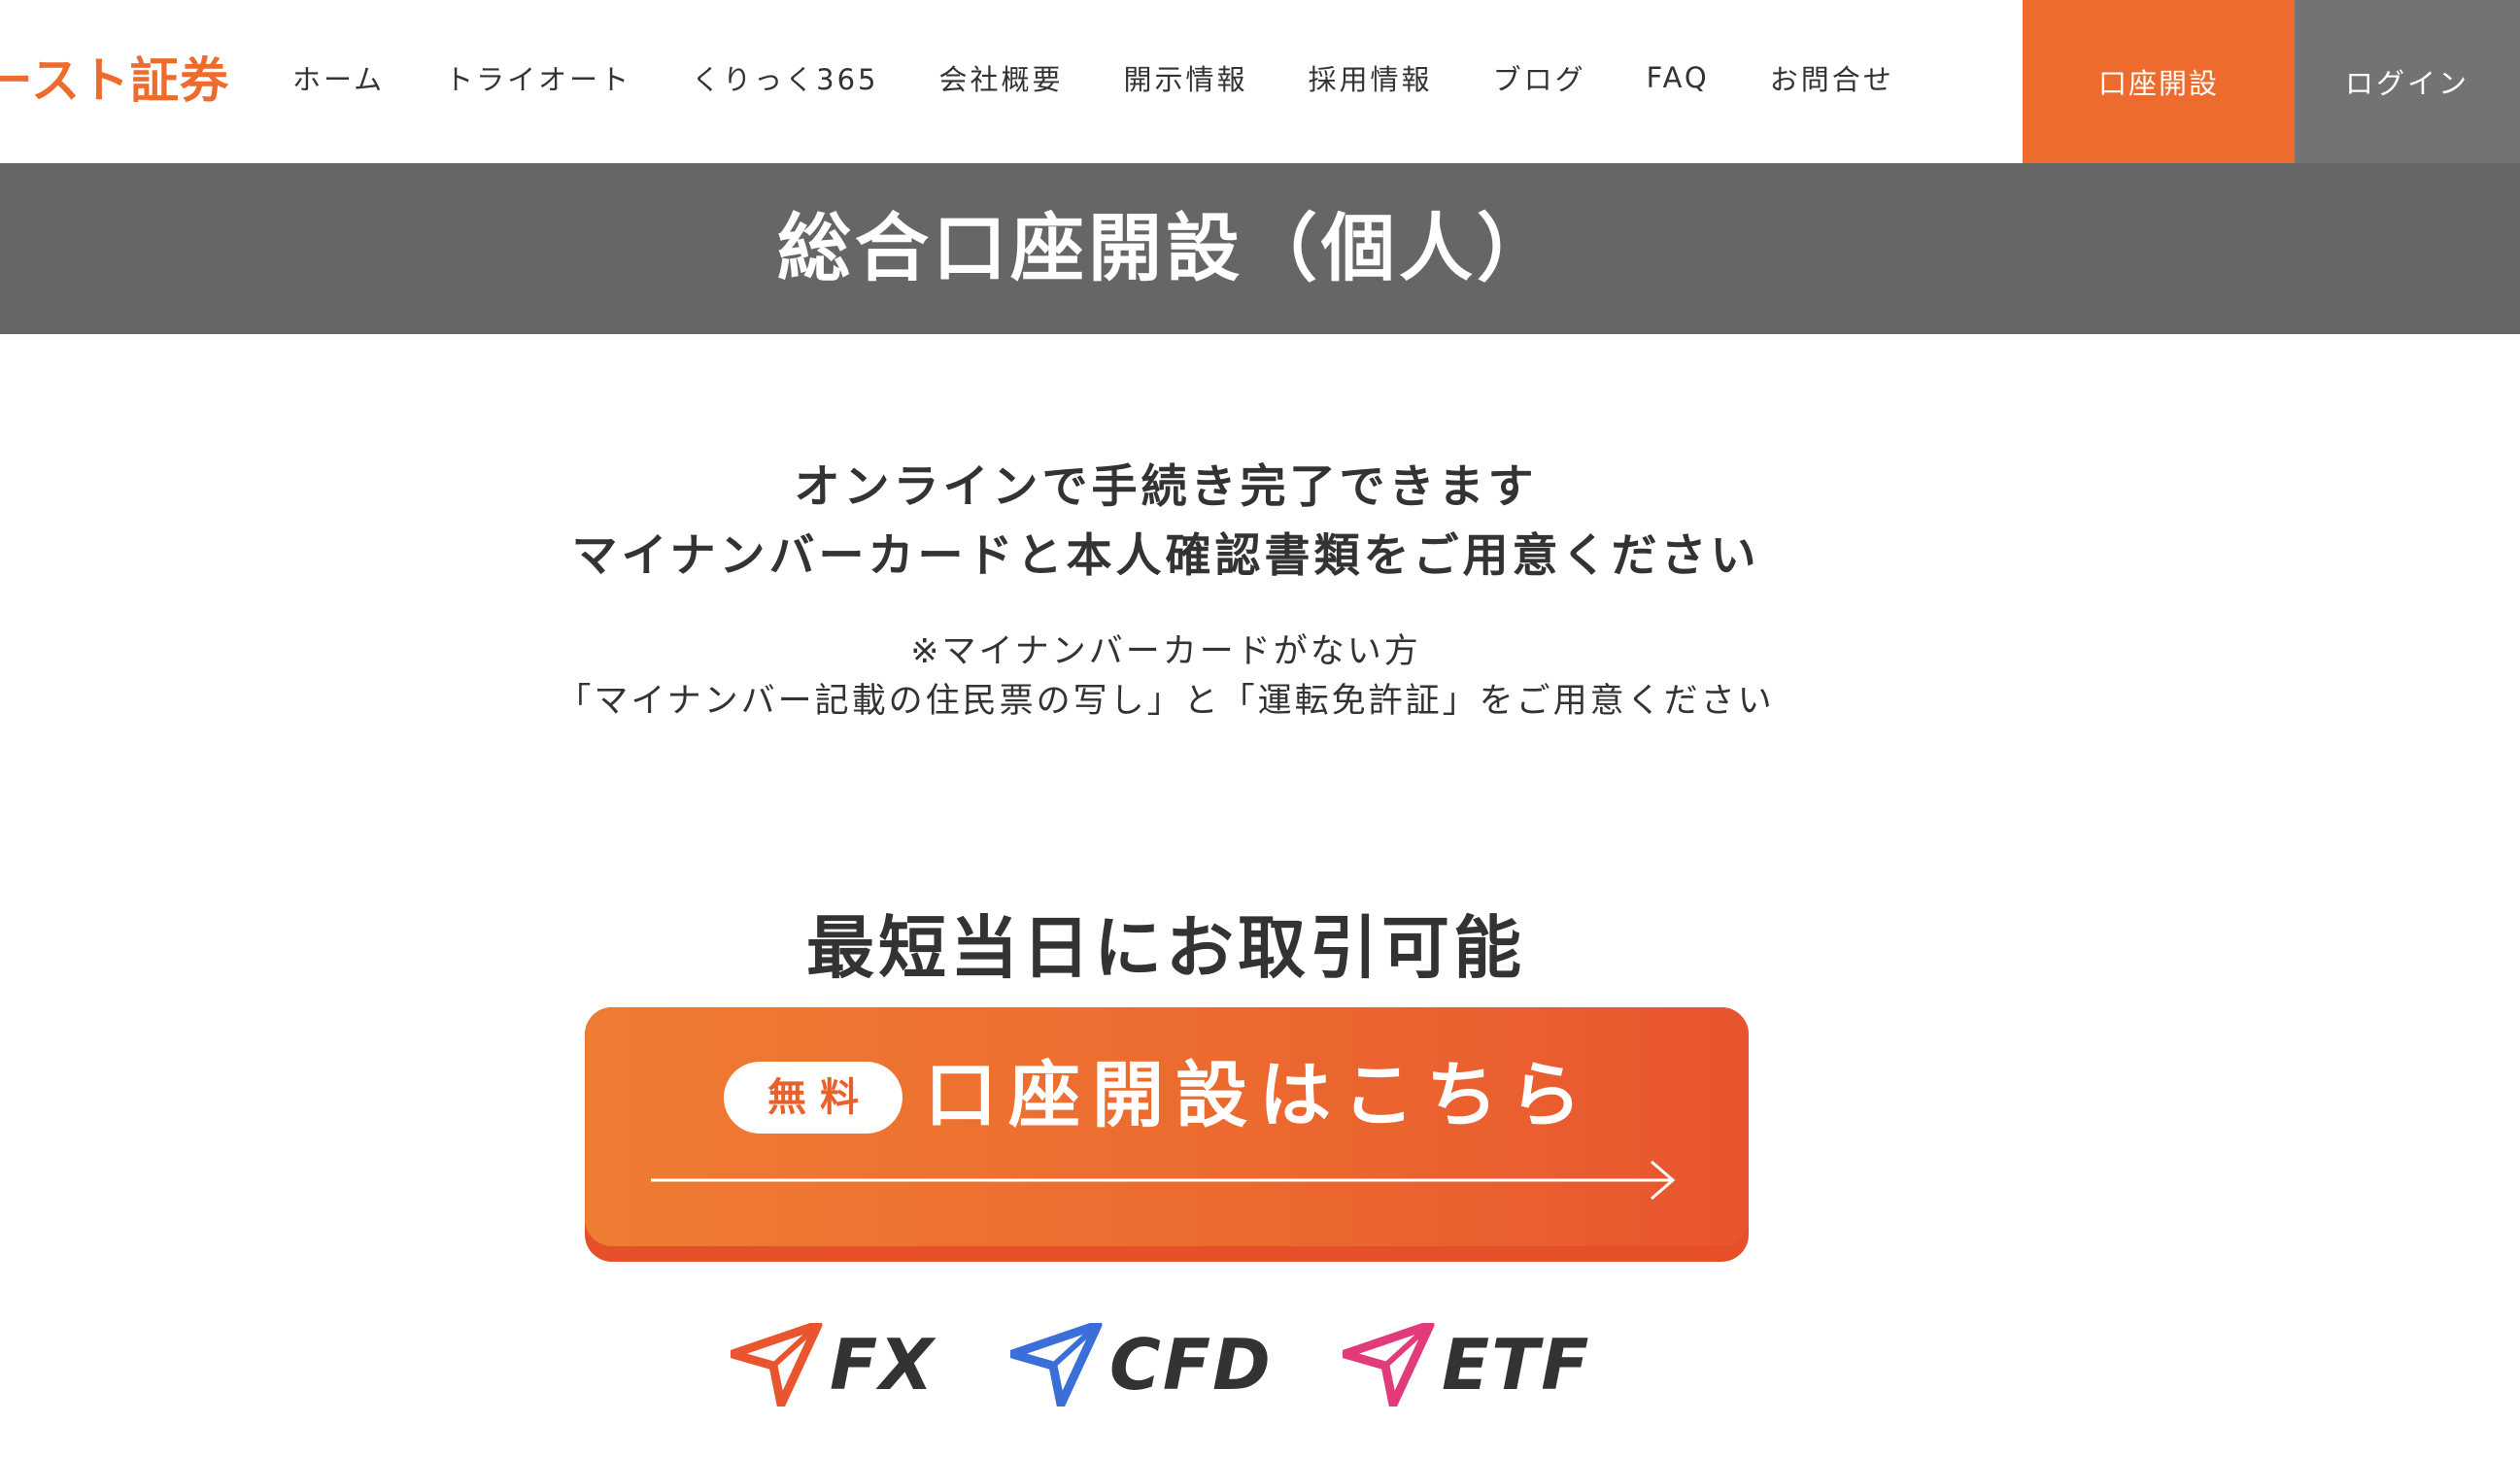  What do you see at coordinates (2159, 81) in the screenshot?
I see `header-account-open-button: 口座開設` at bounding box center [2159, 81].